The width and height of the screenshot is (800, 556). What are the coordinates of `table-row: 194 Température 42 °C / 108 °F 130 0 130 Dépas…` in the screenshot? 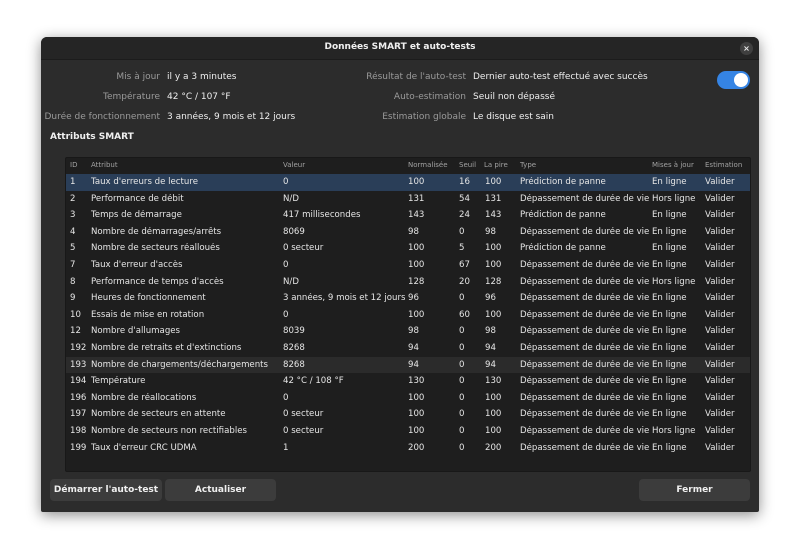 It's located at (408, 381).